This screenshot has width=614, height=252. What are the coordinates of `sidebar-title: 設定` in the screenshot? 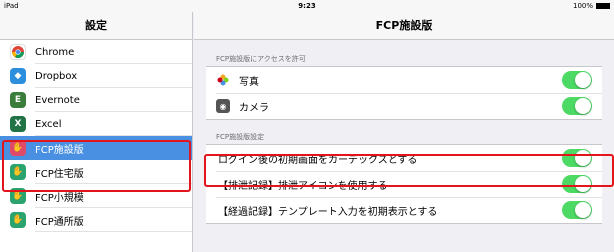 It's located at (96, 26).